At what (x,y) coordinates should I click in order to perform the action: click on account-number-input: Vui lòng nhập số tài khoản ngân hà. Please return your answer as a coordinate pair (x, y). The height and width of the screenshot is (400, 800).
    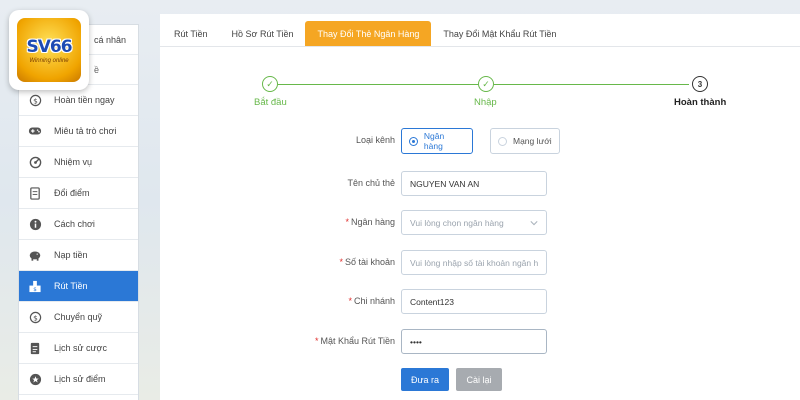
    Looking at the image, I should click on (474, 262).